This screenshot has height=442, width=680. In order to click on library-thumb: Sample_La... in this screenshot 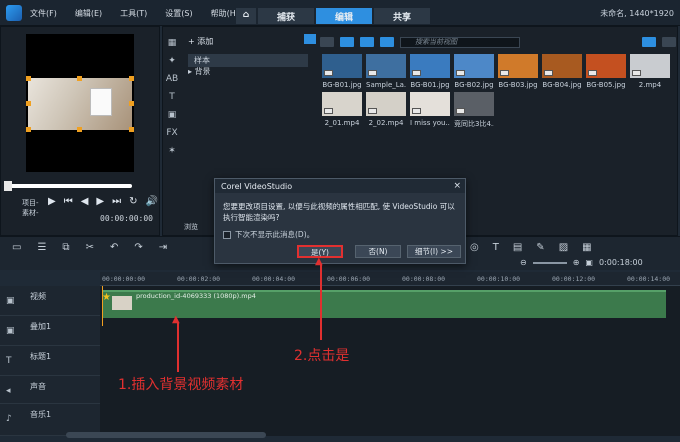, I will do `click(386, 71)`.